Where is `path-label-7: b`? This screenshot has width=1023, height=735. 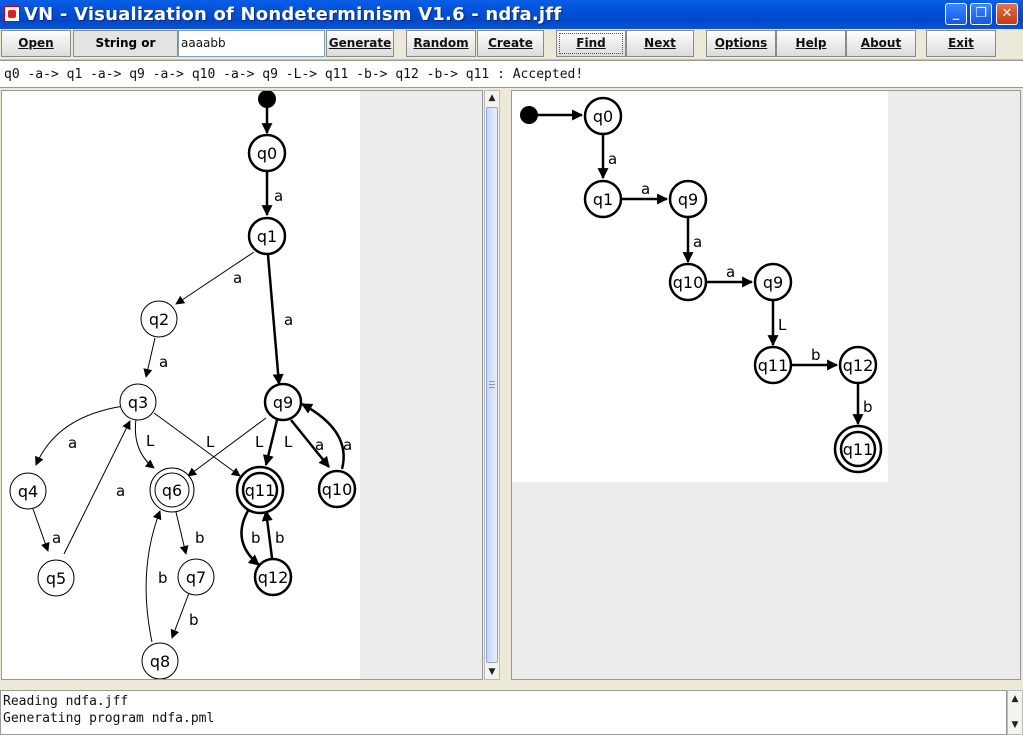
path-label-7: b is located at coordinates (868, 407).